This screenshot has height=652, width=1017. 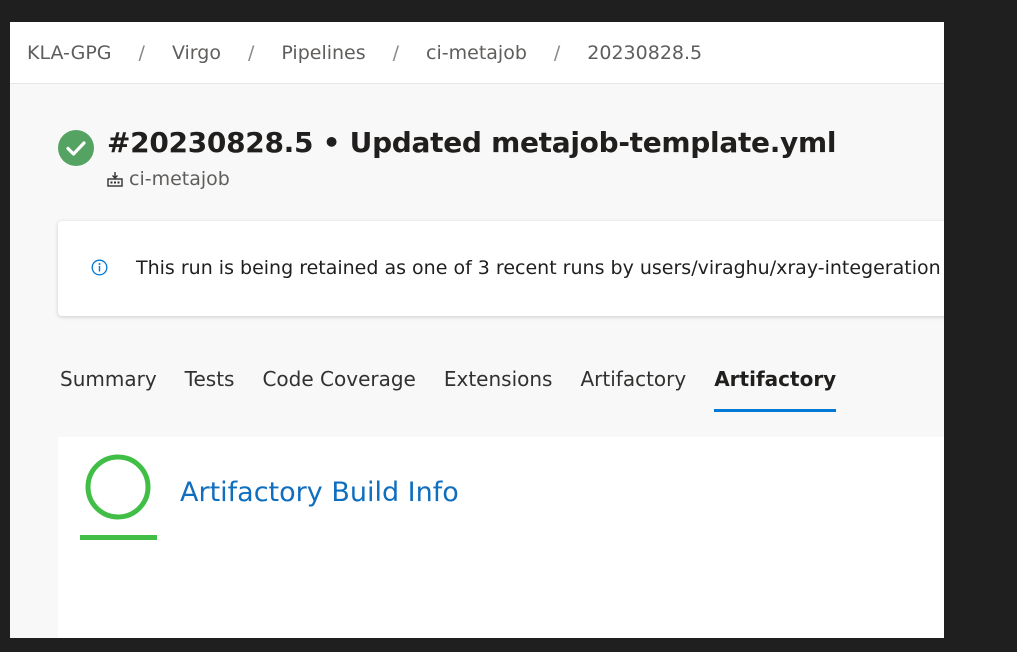 I want to click on tab-tests: Tests, so click(x=210, y=388).